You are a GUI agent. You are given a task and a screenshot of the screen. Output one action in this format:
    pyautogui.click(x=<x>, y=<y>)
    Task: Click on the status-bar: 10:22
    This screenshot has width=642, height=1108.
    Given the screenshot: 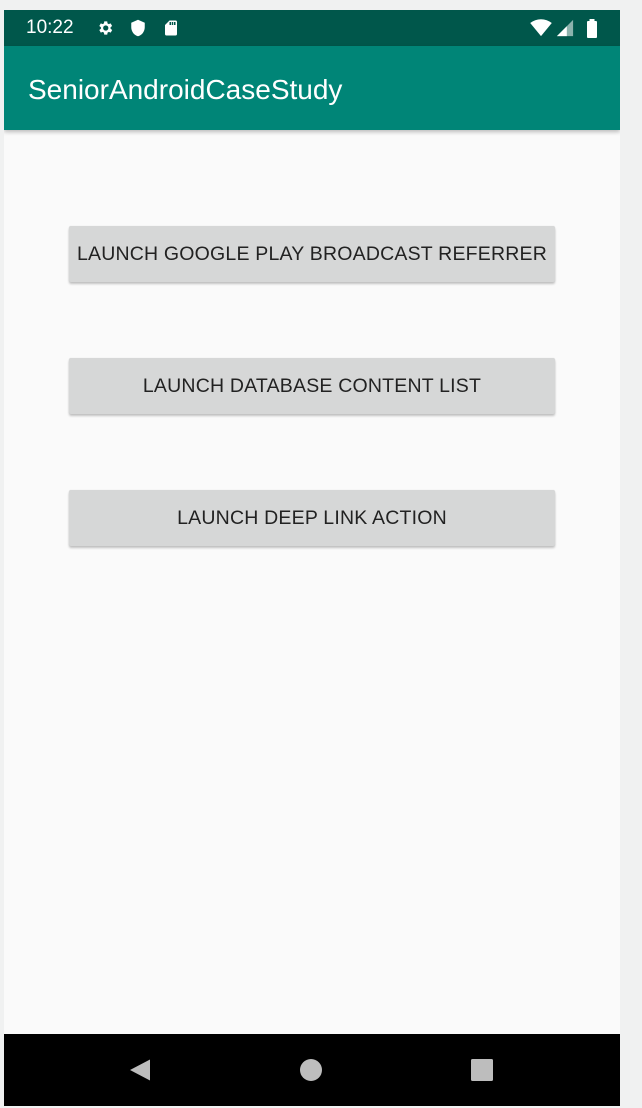 What is the action you would take?
    pyautogui.click(x=312, y=28)
    